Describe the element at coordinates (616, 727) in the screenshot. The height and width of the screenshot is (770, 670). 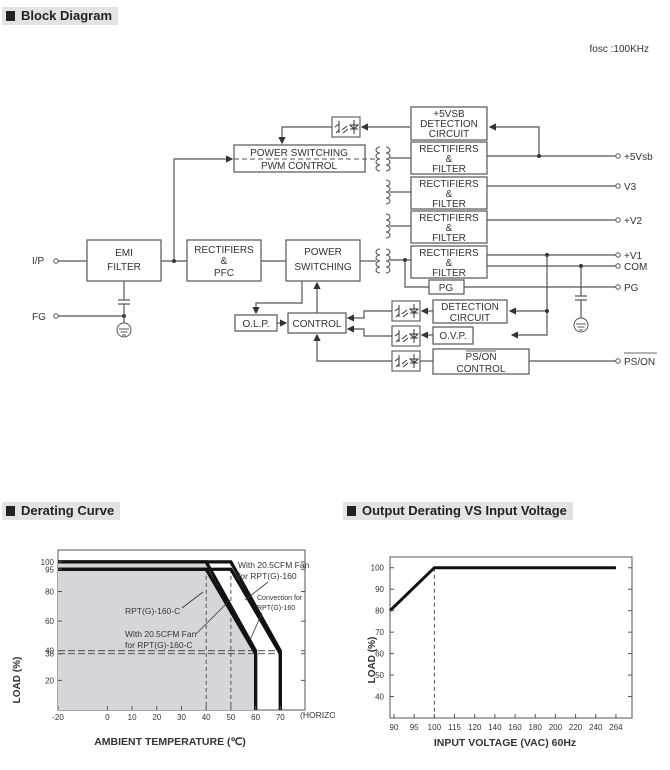
I see `x-tick-label: 264` at that location.